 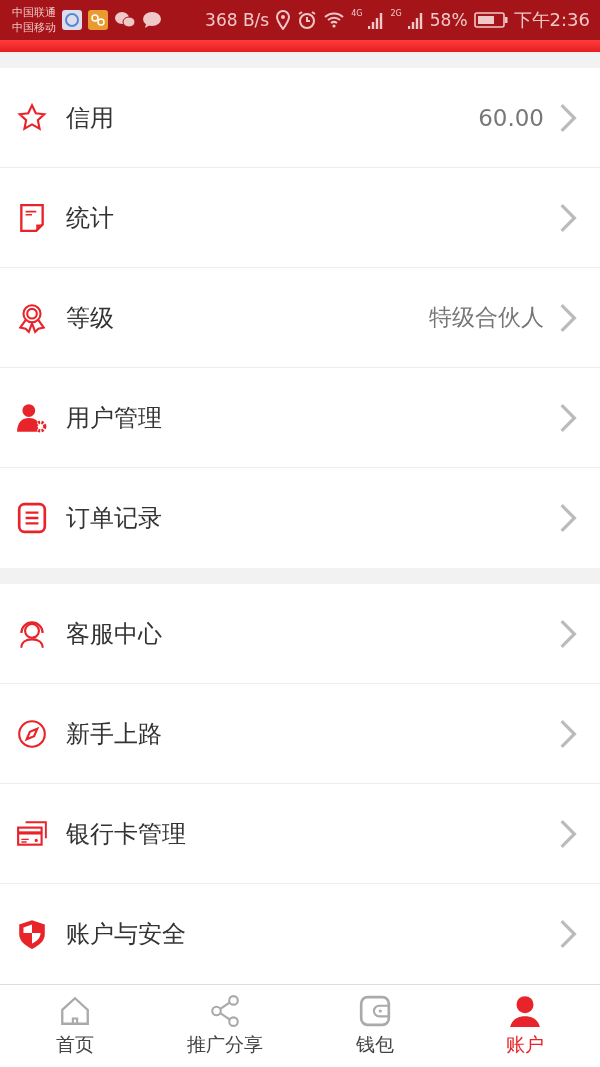 What do you see at coordinates (300, 834) in the screenshot?
I see `menu-item: 银行卡管理` at bounding box center [300, 834].